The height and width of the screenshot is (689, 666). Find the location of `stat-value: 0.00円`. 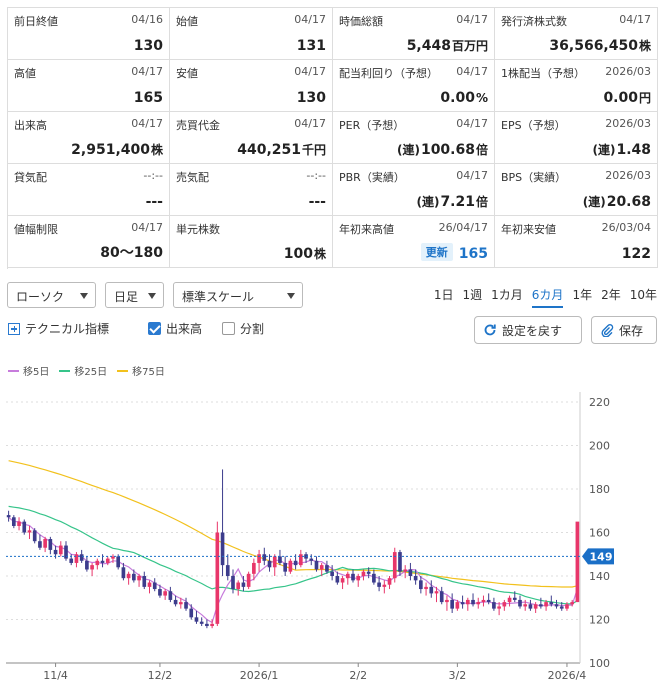

stat-value: 0.00円 is located at coordinates (627, 97).